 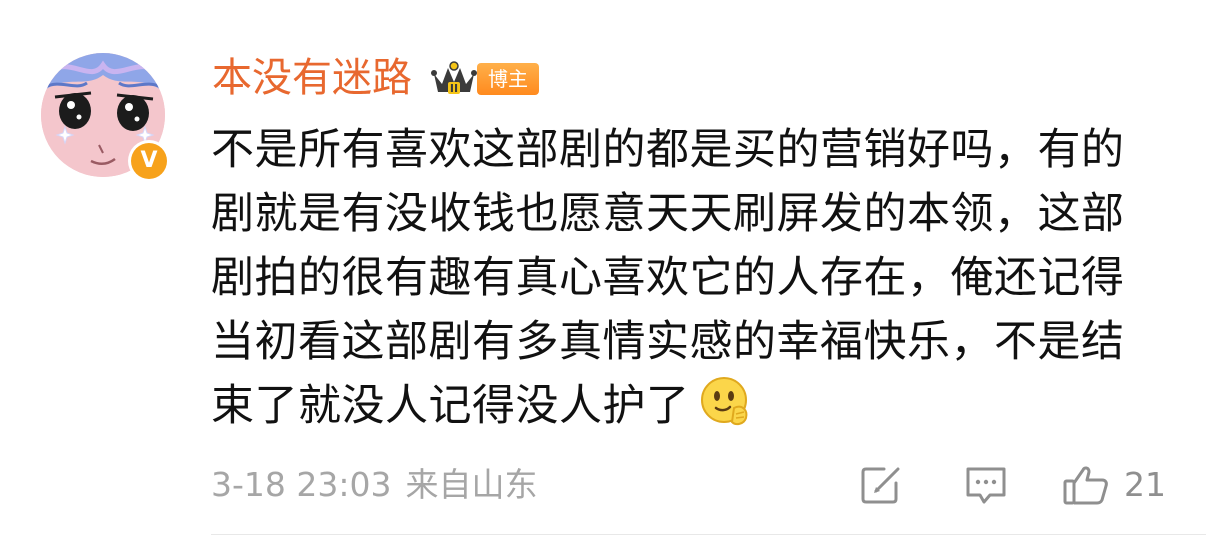 I want to click on reply-button, so click(x=986, y=485).